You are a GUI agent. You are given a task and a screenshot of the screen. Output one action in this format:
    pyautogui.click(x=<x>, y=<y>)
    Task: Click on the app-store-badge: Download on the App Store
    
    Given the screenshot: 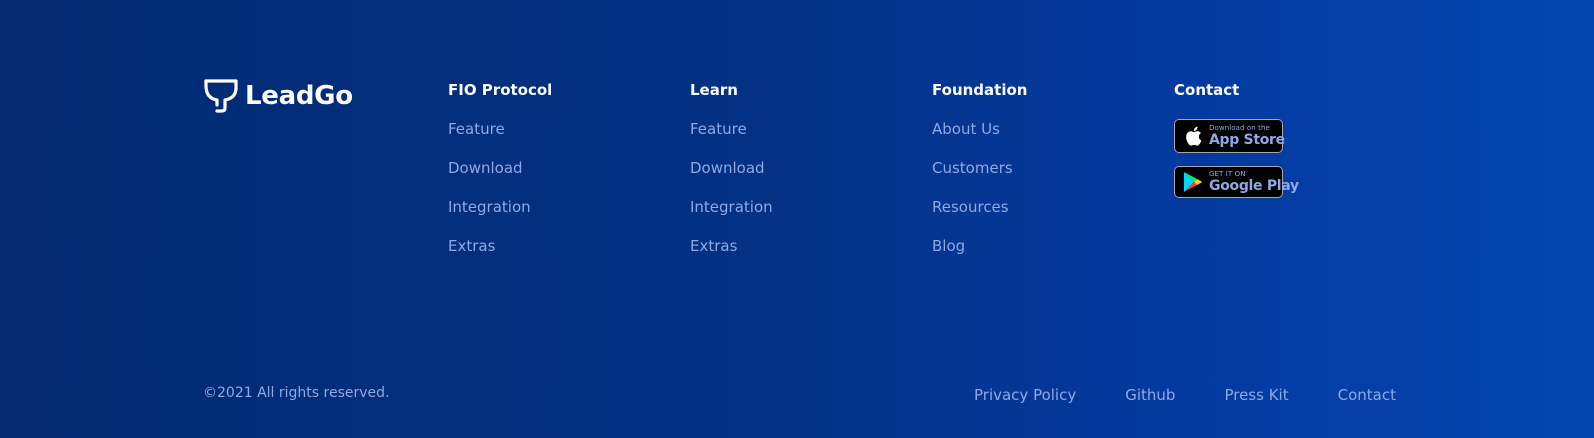 What is the action you would take?
    pyautogui.click(x=1229, y=136)
    